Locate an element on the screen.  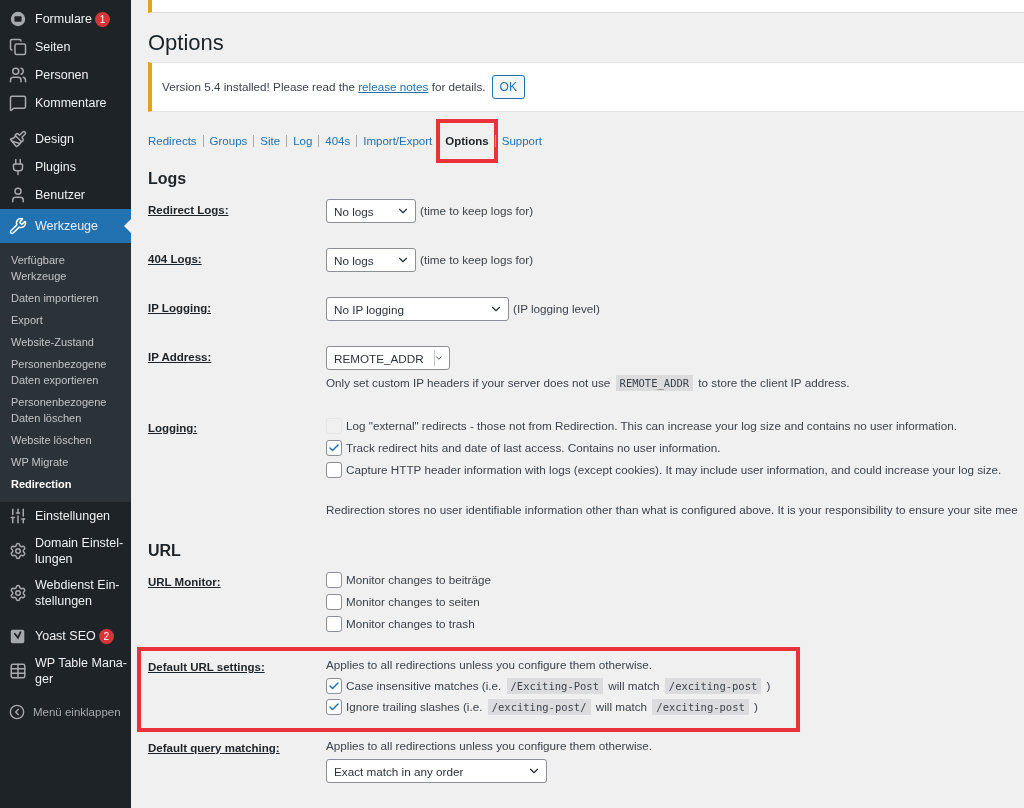
tab: Options is located at coordinates (467, 141).